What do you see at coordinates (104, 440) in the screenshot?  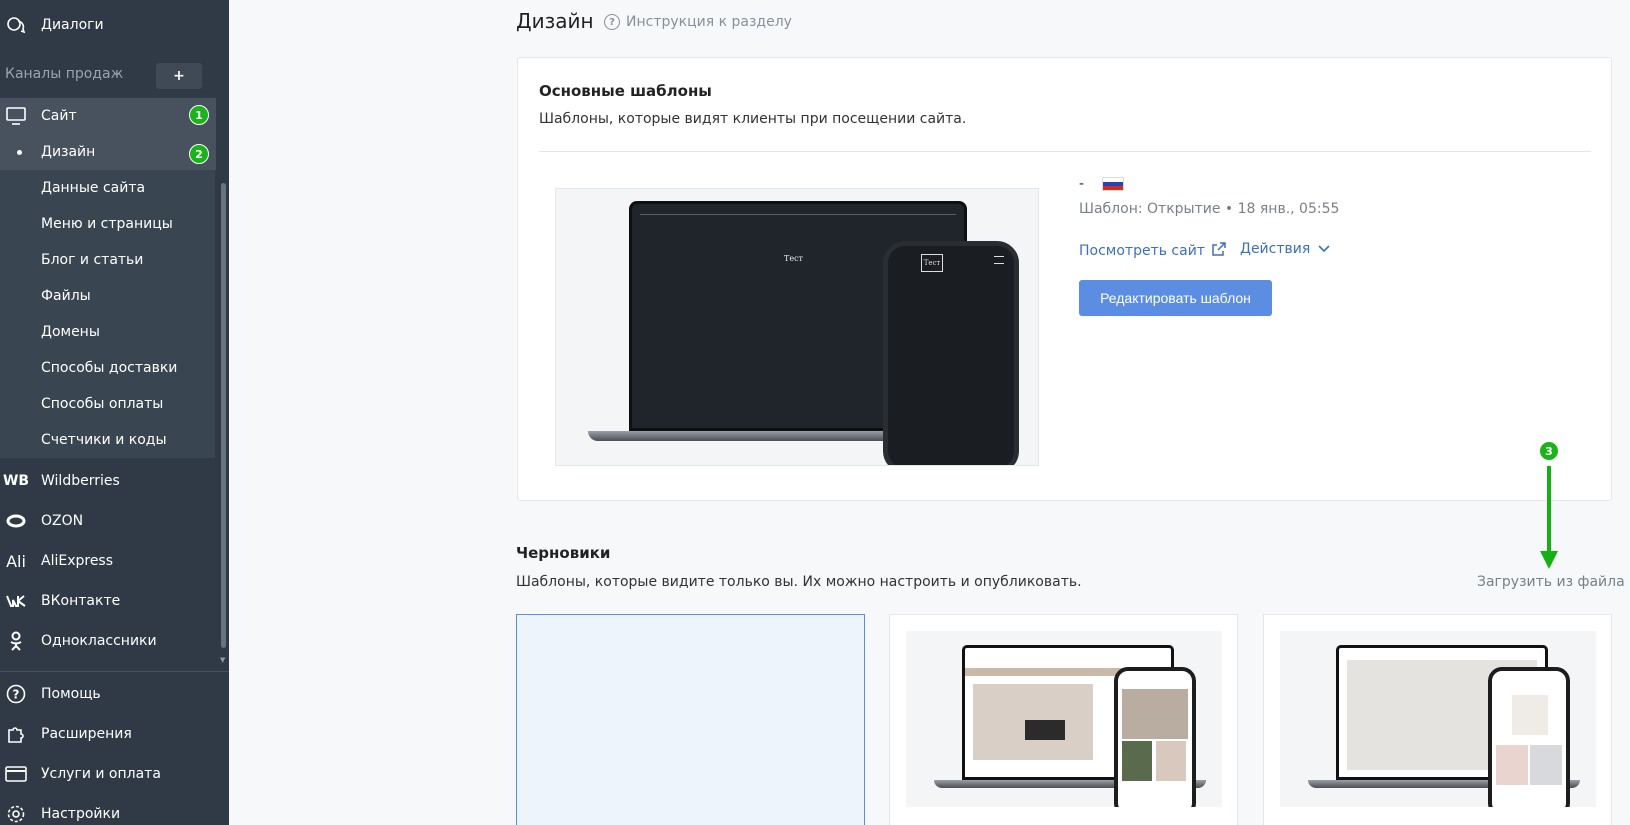 I see `sidebar-item-label: Счетчики и коды` at bounding box center [104, 440].